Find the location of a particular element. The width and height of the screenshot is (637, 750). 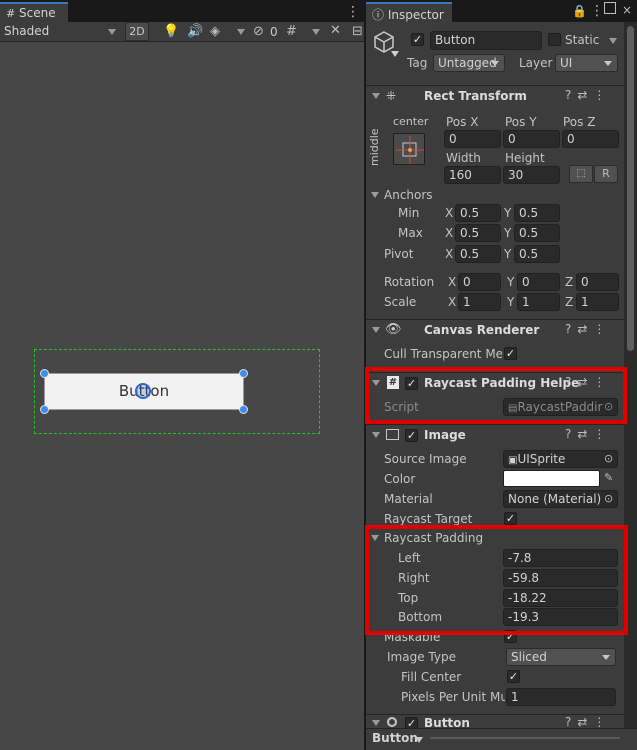

pivot-label: Pivot is located at coordinates (399, 254).